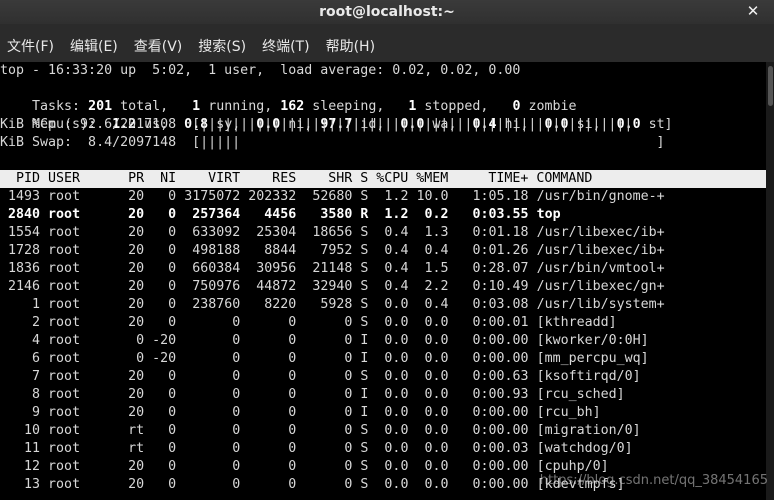 The image size is (774, 500). Describe the element at coordinates (364, 340) in the screenshot. I see `cell-s: I` at that location.